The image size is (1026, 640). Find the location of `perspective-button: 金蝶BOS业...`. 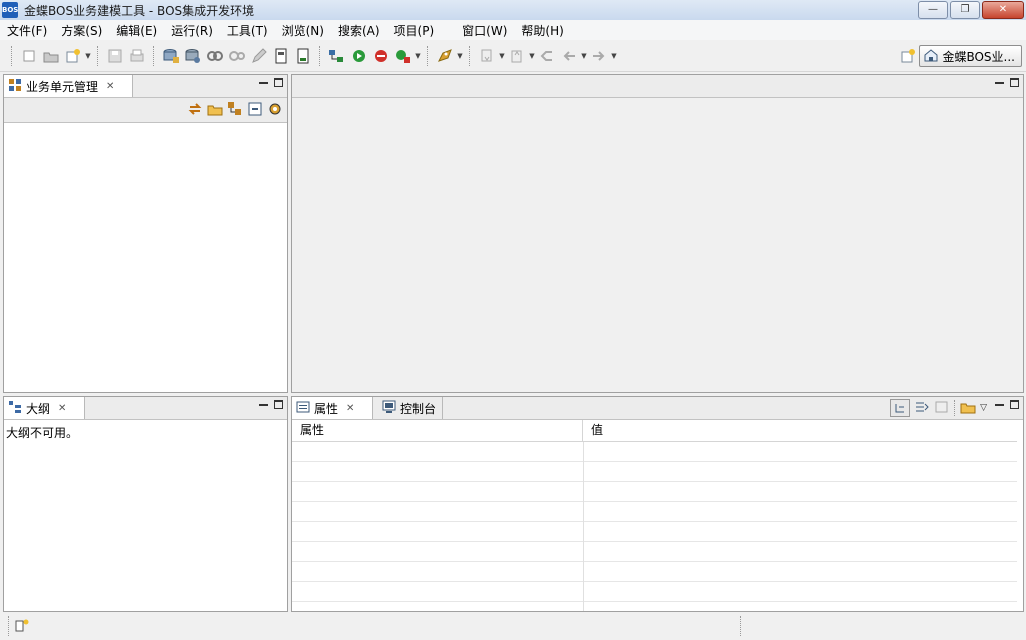

perspective-button: 金蝶BOS业... is located at coordinates (970, 56).